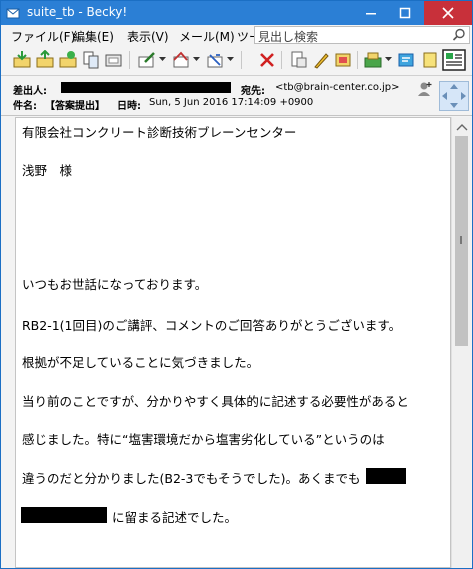  I want to click on attachment-button, so click(343, 60).